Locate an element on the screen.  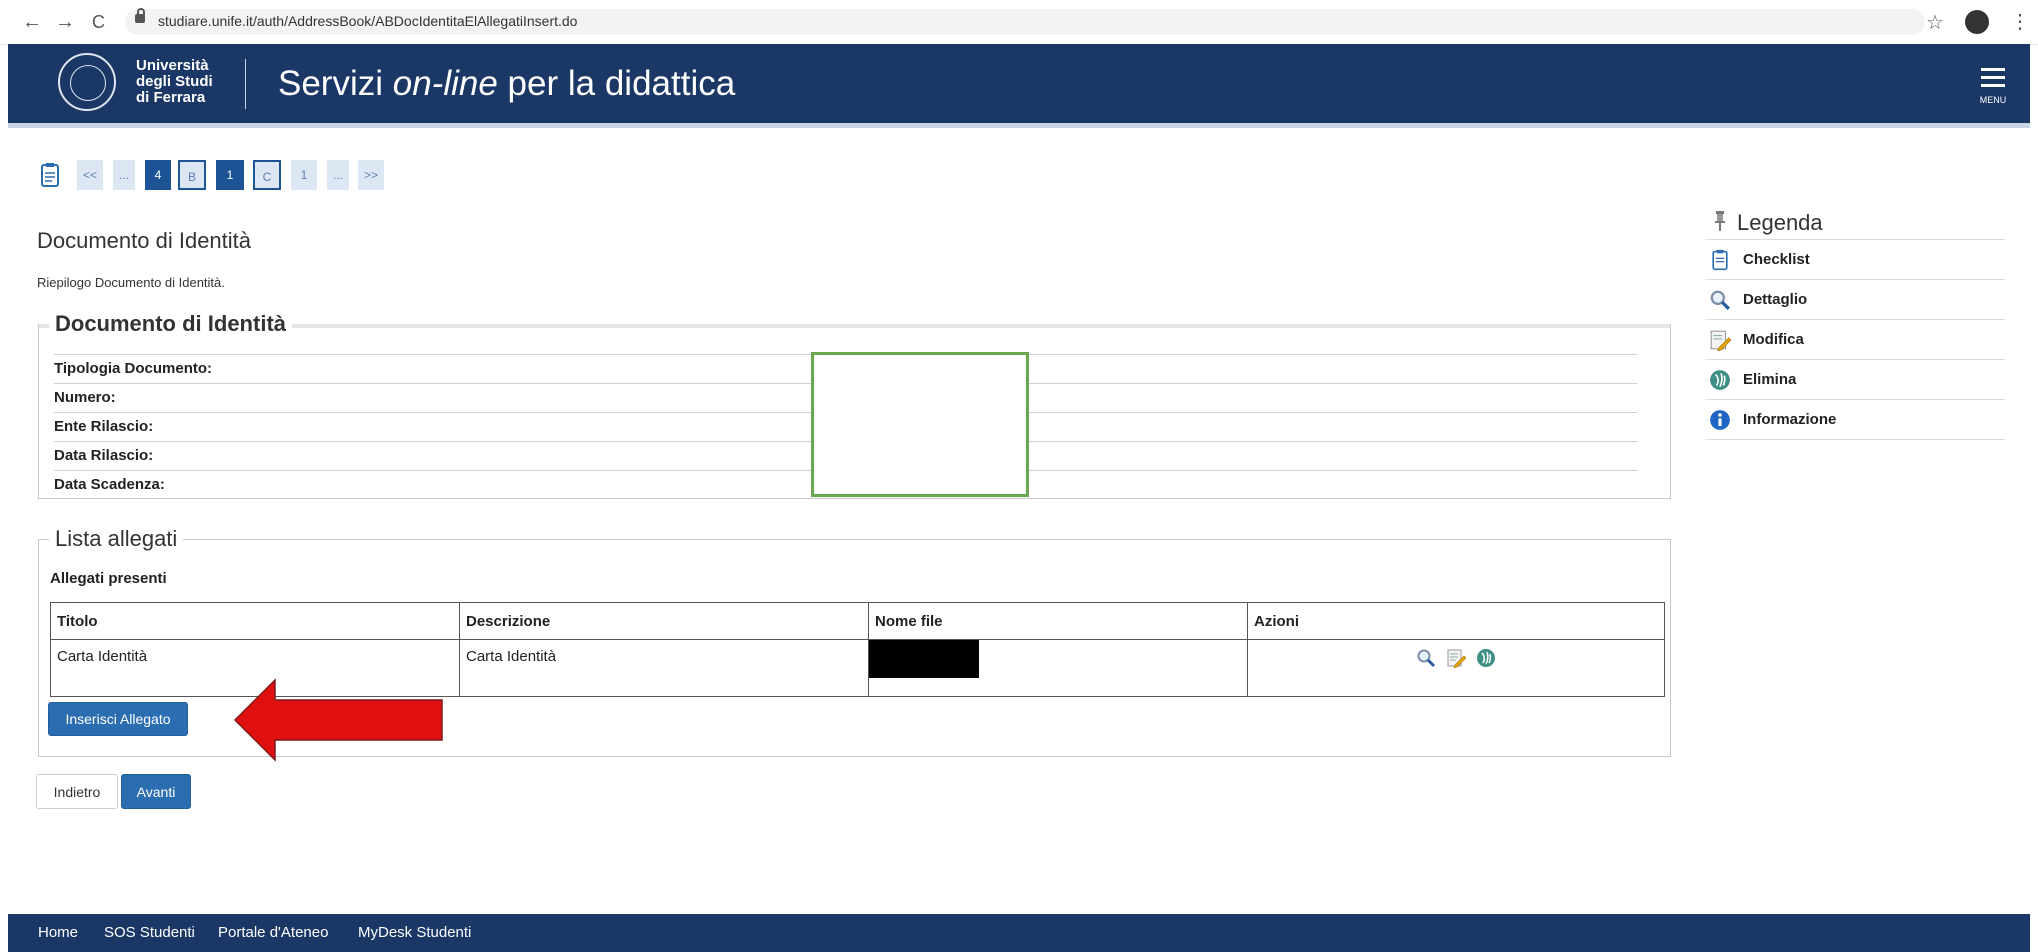
next-button: Avanti is located at coordinates (156, 791).